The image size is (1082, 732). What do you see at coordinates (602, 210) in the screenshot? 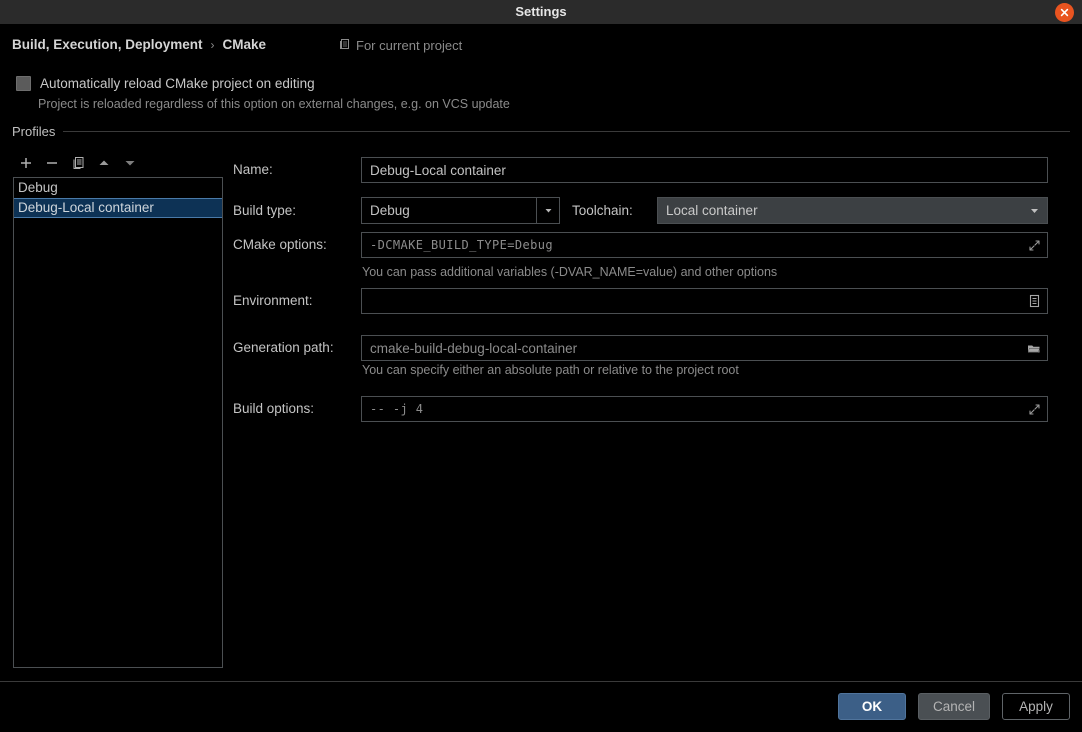
I see `toolchain-label: Toolchain:` at bounding box center [602, 210].